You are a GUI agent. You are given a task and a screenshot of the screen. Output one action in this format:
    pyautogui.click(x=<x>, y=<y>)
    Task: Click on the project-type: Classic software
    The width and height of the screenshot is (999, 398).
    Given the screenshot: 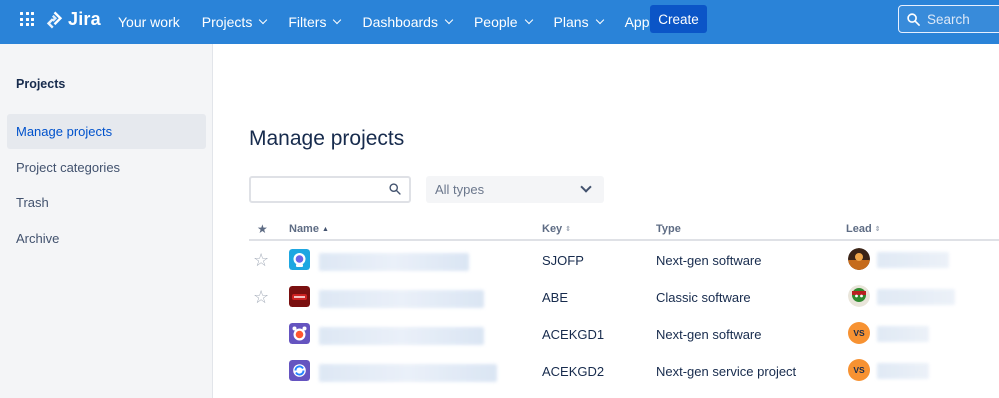 What is the action you would take?
    pyautogui.click(x=703, y=297)
    